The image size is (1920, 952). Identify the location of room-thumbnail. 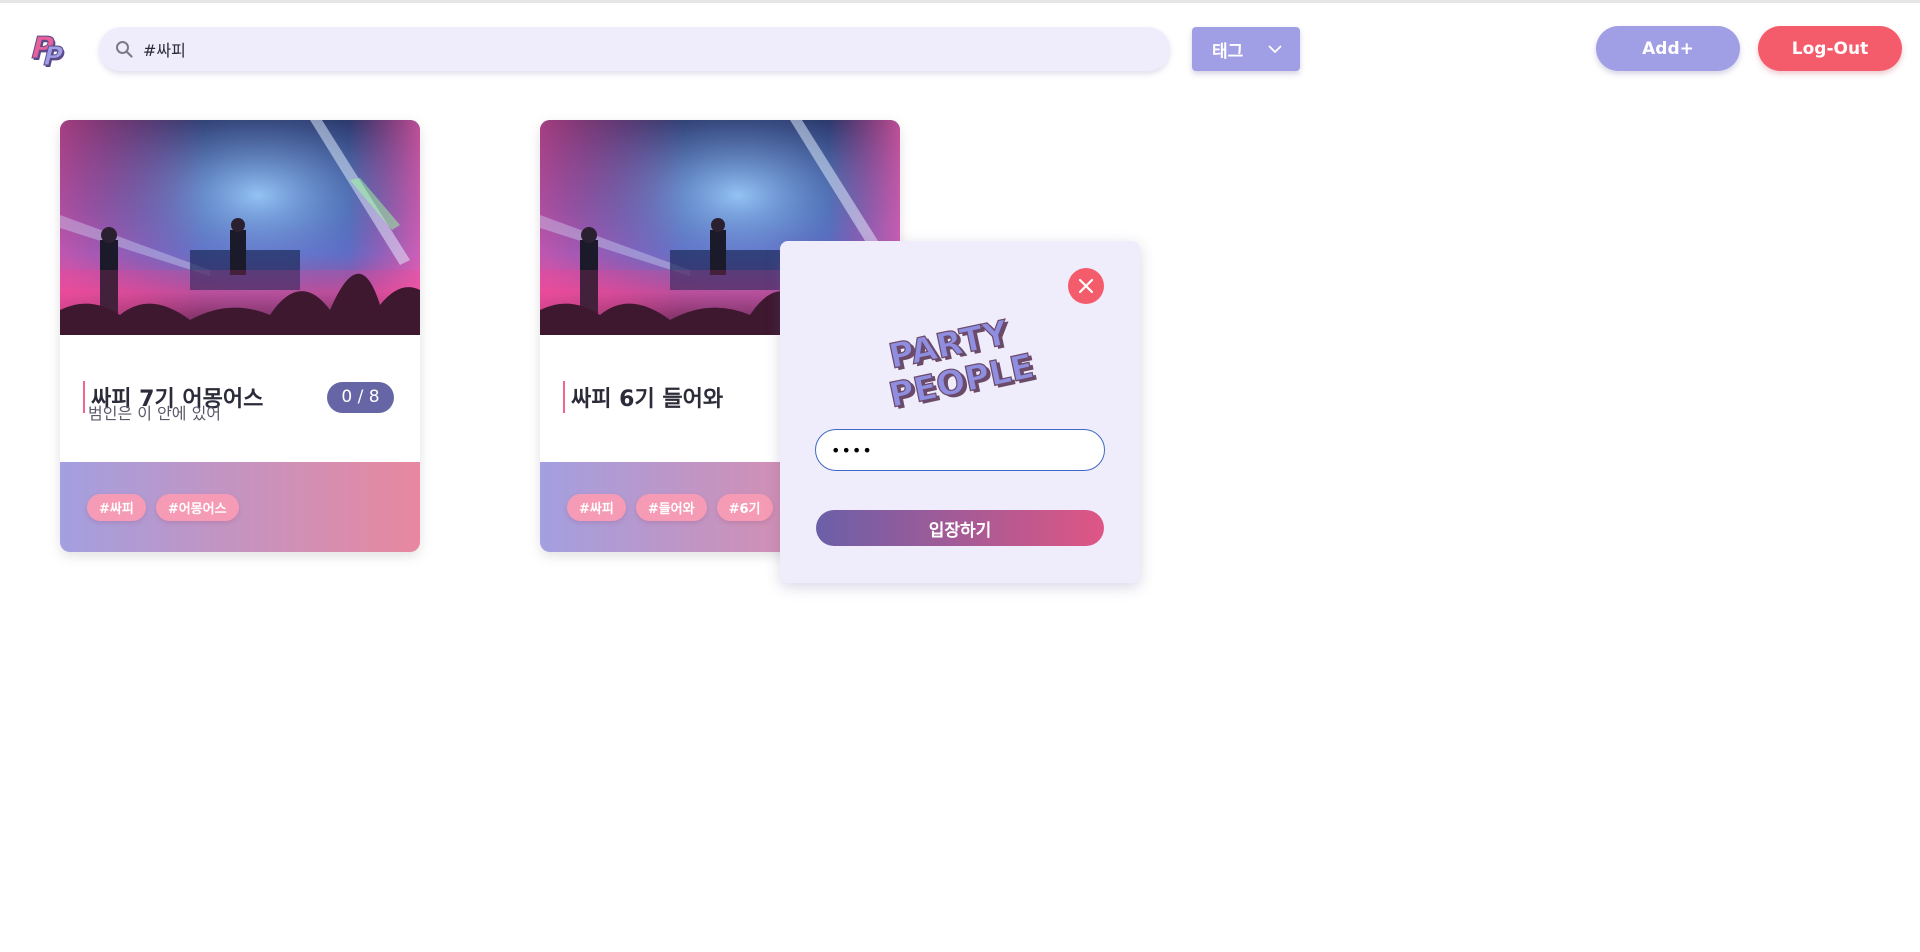
(240, 227).